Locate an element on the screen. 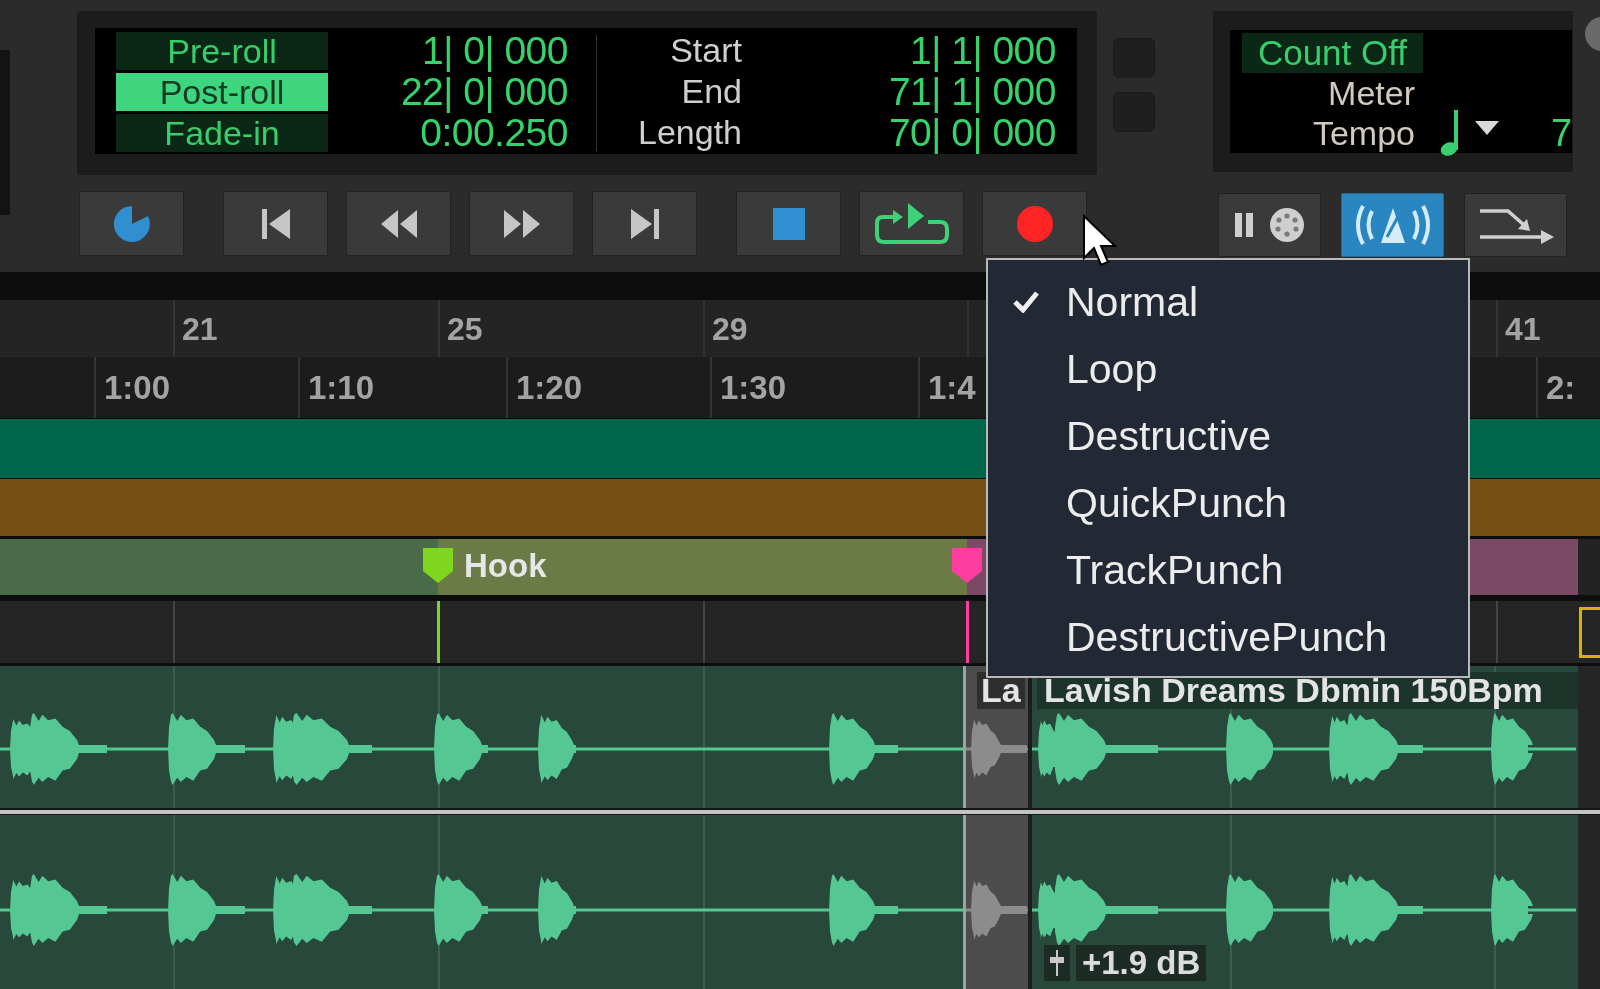  wait-for-note-button is located at coordinates (1269, 225).